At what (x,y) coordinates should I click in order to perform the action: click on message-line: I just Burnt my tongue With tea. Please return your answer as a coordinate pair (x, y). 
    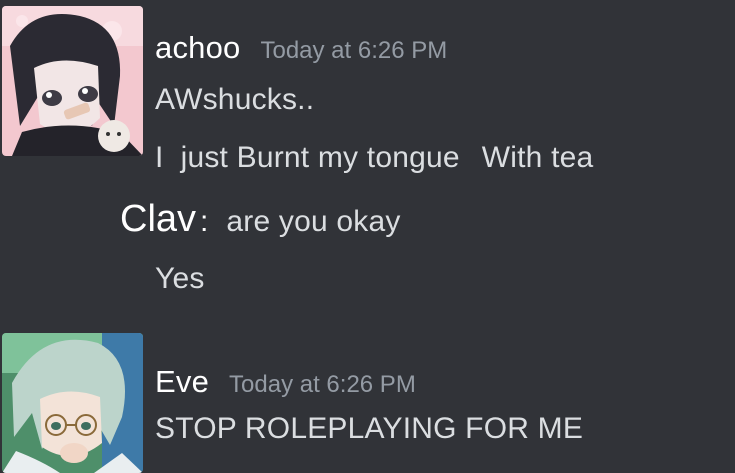
    Looking at the image, I should click on (374, 158).